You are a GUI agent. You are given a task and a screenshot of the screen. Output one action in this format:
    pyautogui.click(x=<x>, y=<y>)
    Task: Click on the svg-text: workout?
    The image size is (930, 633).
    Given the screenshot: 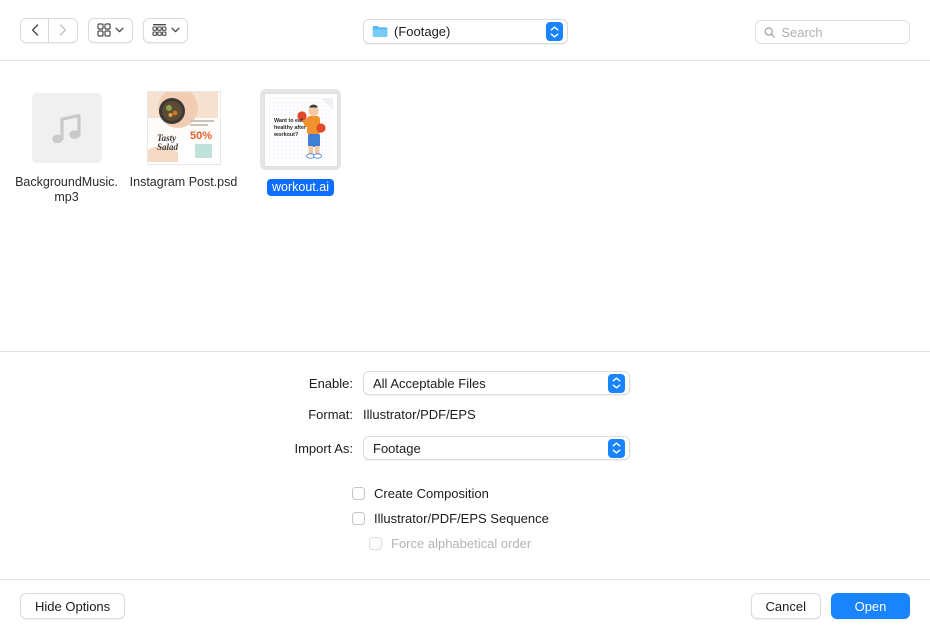 What is the action you would take?
    pyautogui.click(x=285, y=135)
    